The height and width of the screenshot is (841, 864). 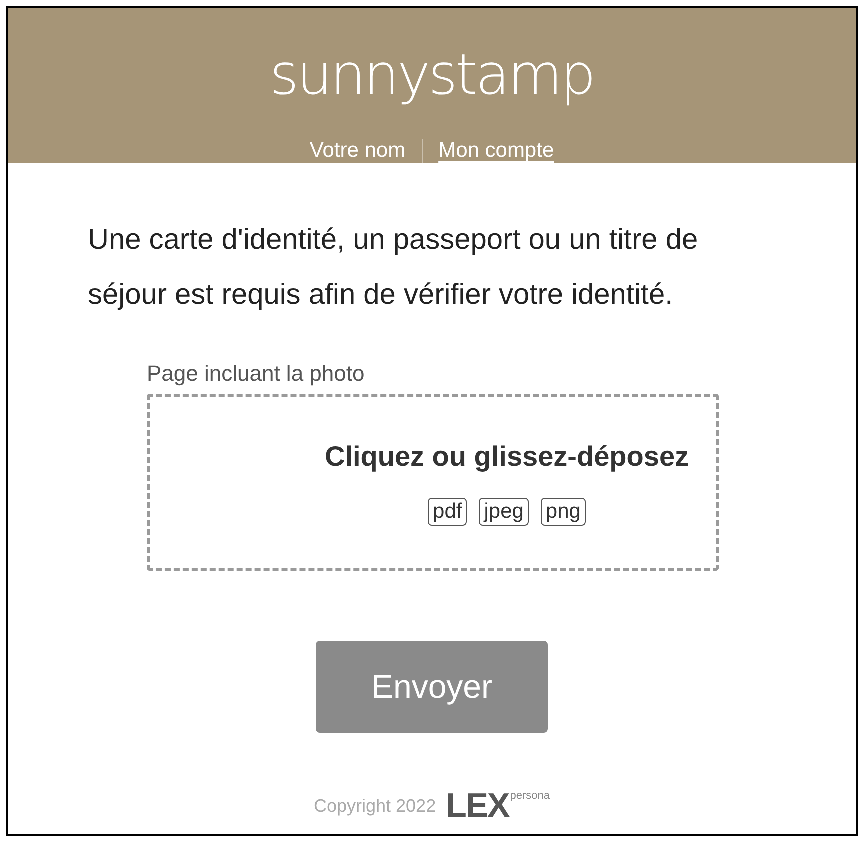 What do you see at coordinates (358, 151) in the screenshot?
I see `user-name-text: Votre nom` at bounding box center [358, 151].